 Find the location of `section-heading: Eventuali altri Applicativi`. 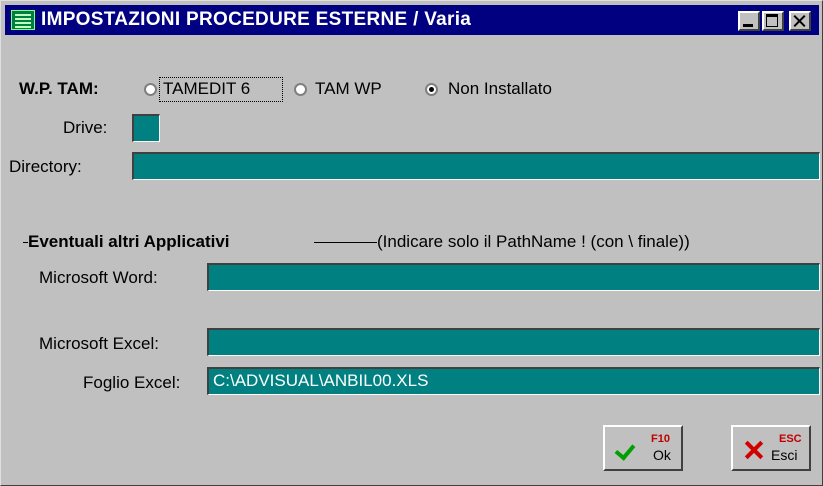

section-heading: Eventuali altri Applicativi is located at coordinates (129, 241).